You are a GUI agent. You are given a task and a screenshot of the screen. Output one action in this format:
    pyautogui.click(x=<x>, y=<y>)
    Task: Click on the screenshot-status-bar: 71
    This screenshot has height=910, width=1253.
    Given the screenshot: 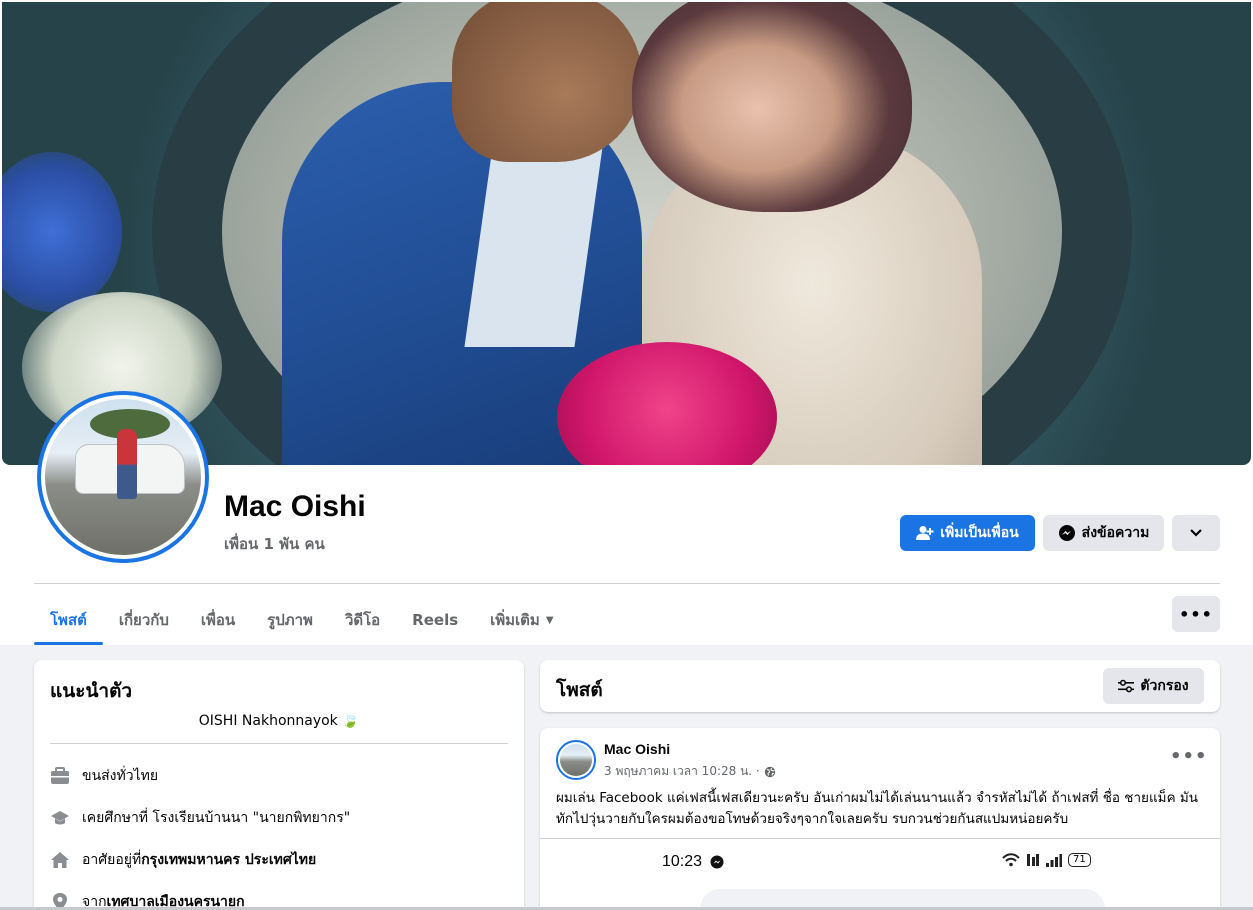 What is the action you would take?
    pyautogui.click(x=1046, y=860)
    